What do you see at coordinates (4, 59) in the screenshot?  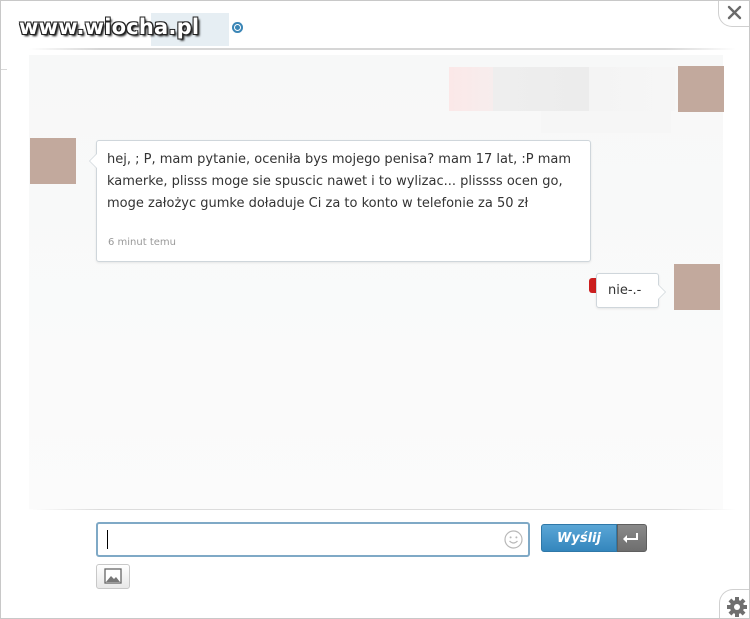 I see `left-edge-line` at bounding box center [4, 59].